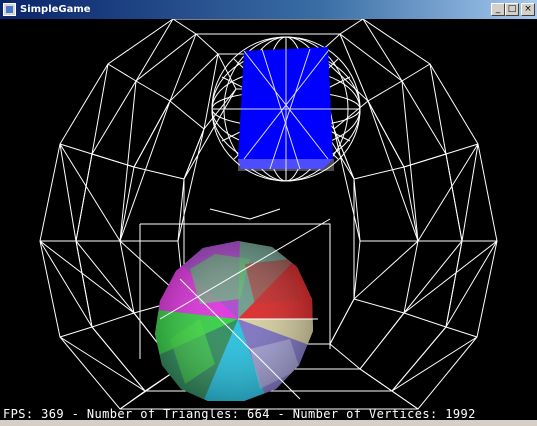  Describe the element at coordinates (512, 9) in the screenshot. I see `maximize-button: □` at that location.